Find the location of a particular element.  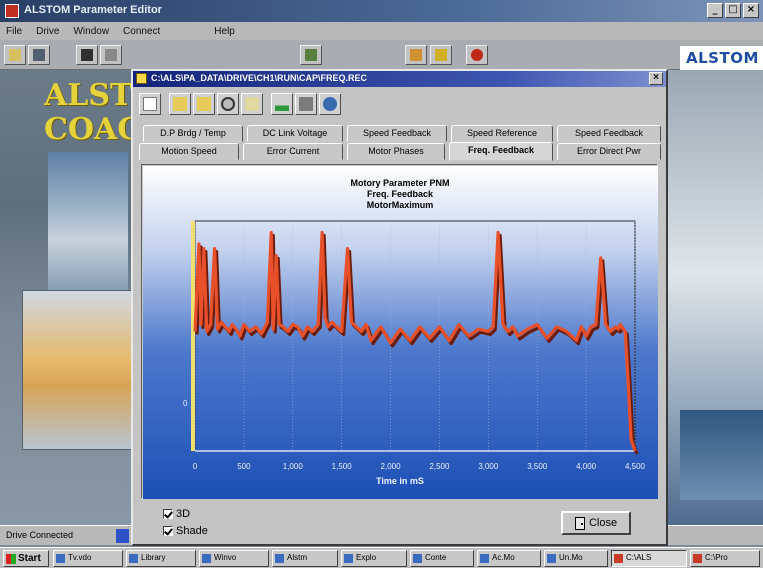

edit-icon is located at coordinates (311, 55).